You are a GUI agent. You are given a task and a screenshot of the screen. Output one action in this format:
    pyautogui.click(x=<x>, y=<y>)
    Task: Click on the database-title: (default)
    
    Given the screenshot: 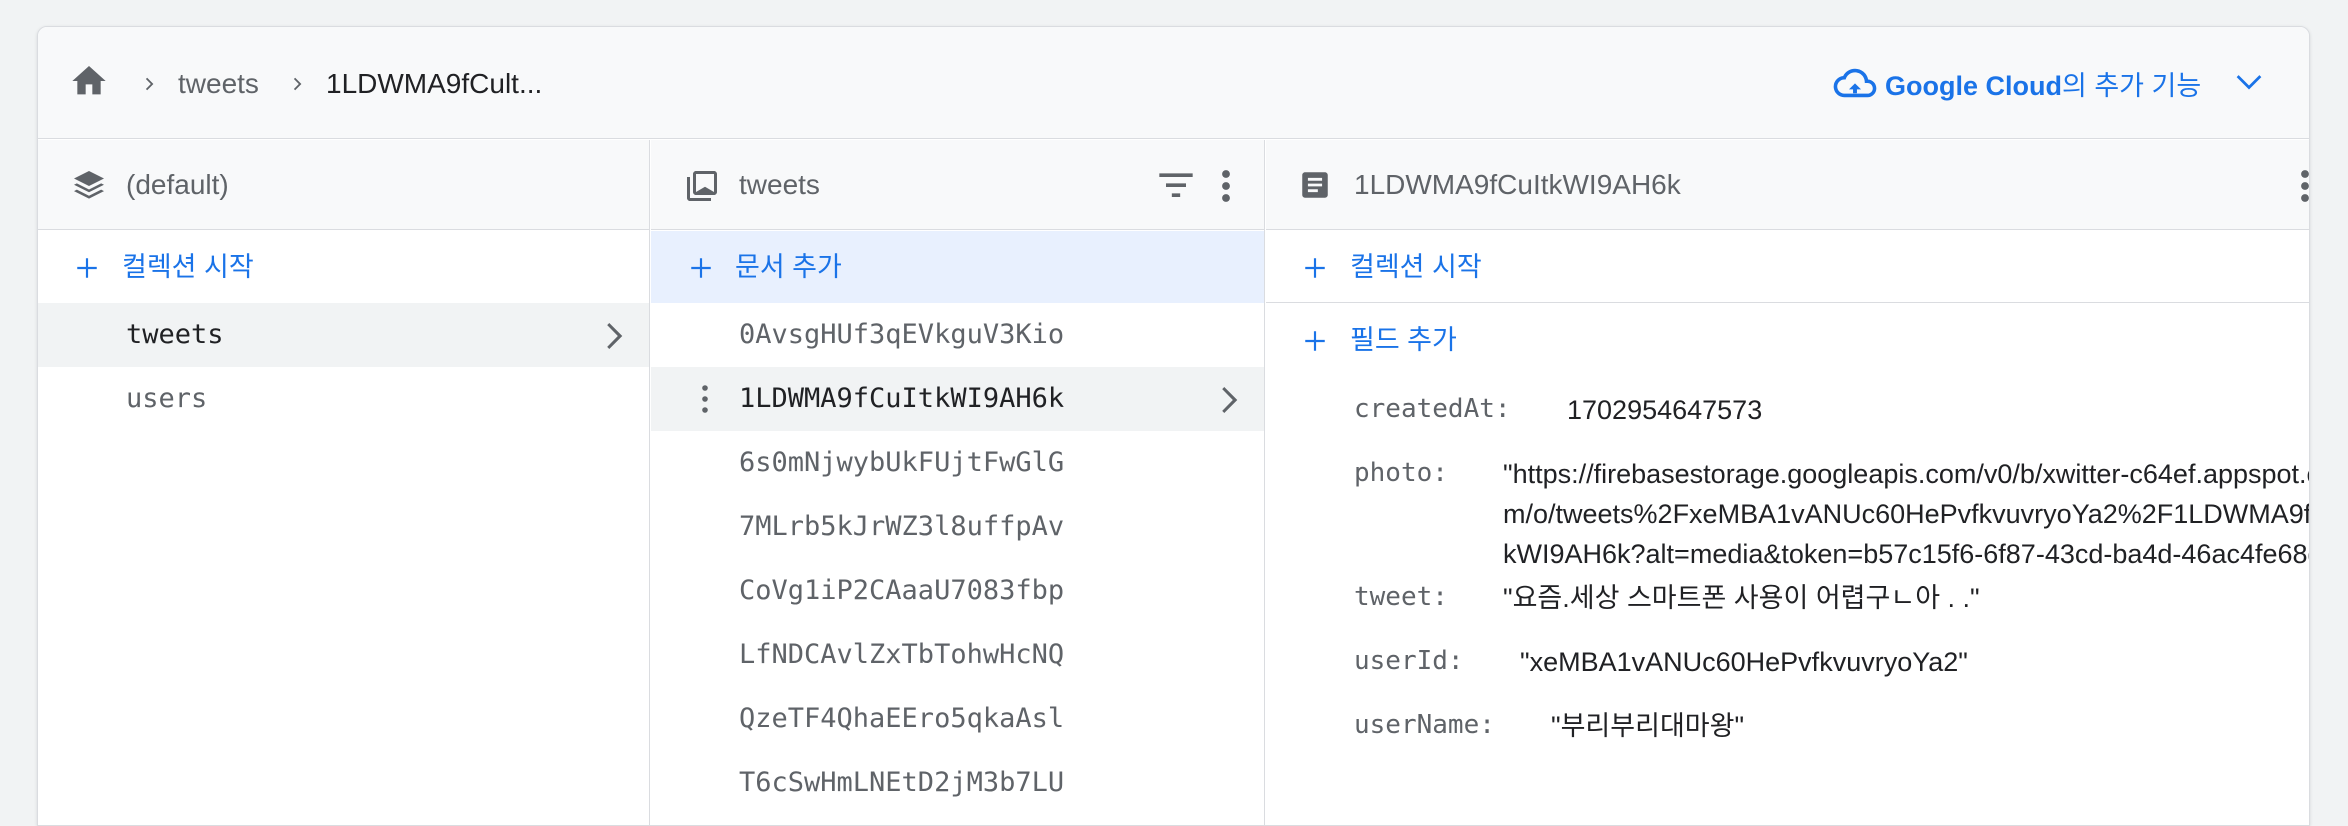 What is the action you would take?
    pyautogui.click(x=177, y=184)
    